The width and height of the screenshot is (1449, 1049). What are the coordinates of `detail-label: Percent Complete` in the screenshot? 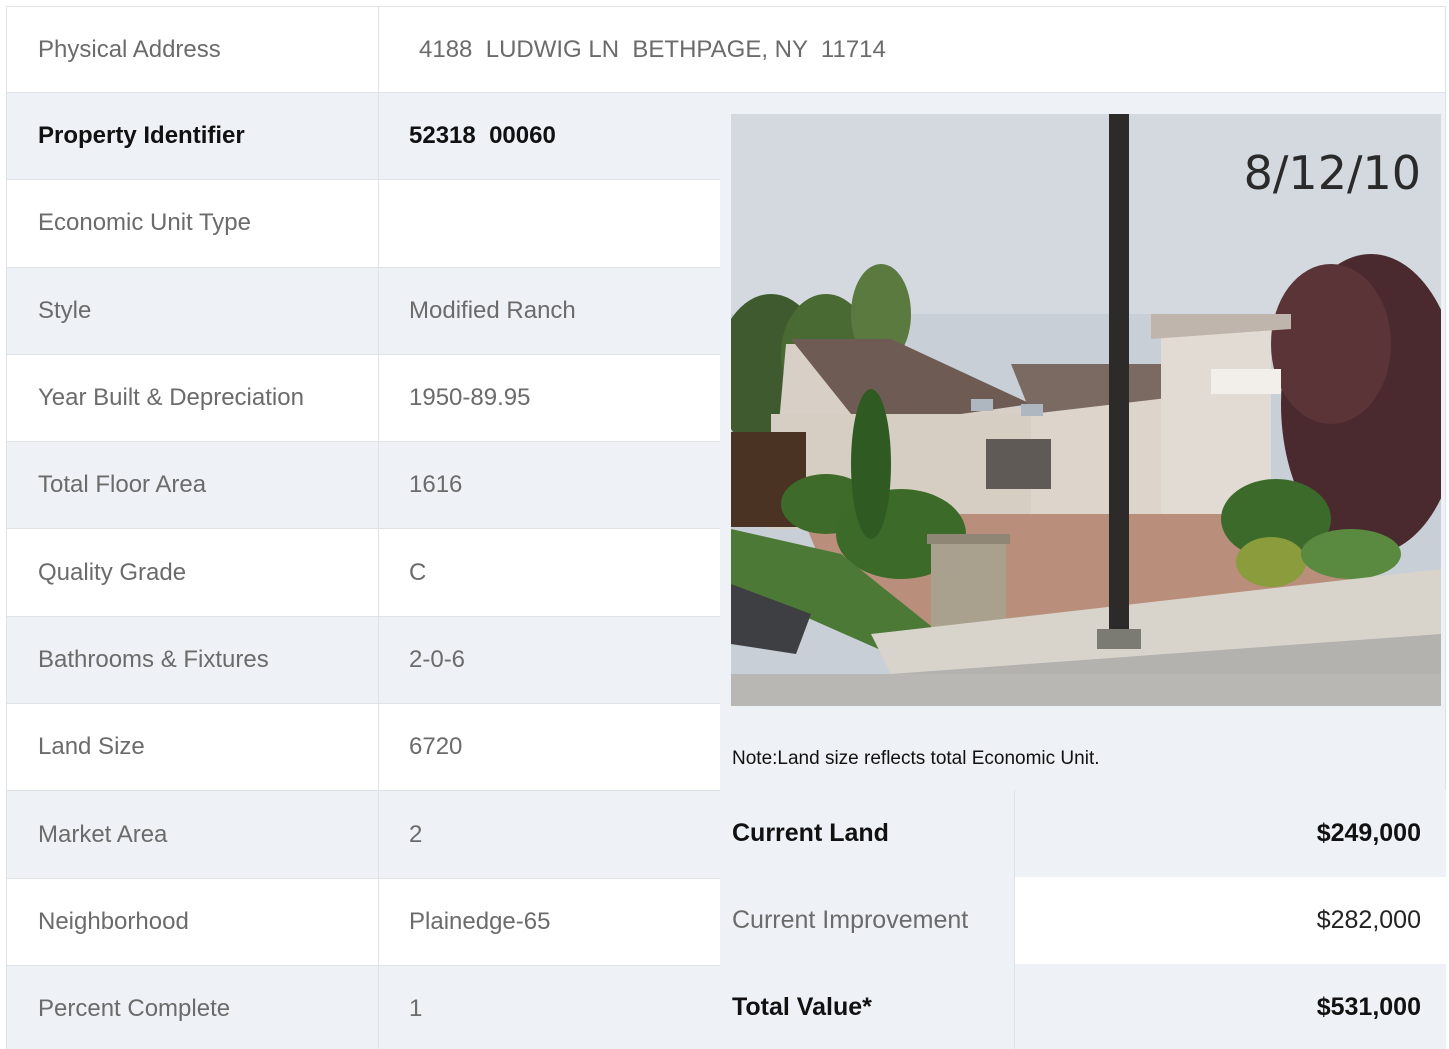 It's located at (193, 1007).